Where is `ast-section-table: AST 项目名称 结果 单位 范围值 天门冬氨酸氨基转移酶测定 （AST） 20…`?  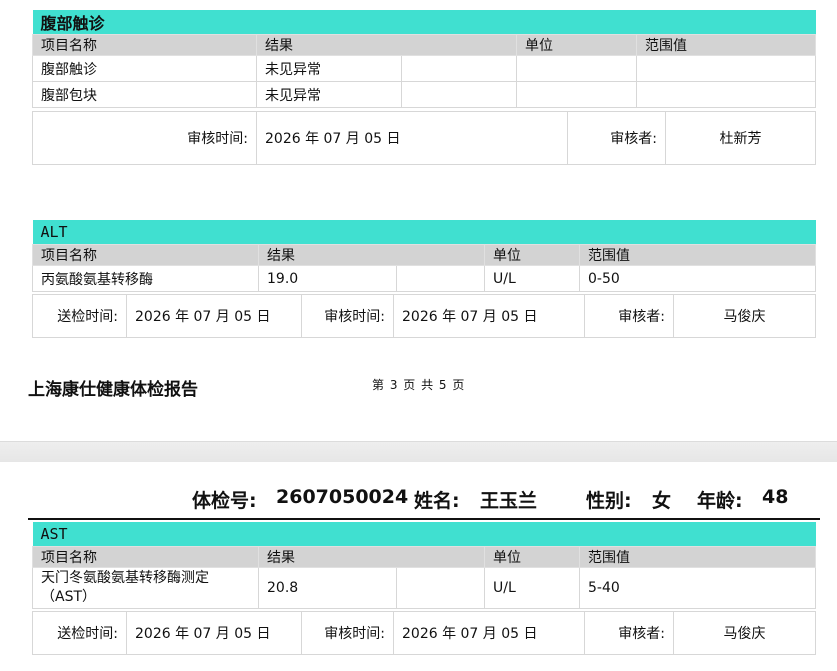 ast-section-table: AST 项目名称 结果 单位 范围值 天门冬氨酸氨基转移酶测定 （AST） 20… is located at coordinates (424, 565).